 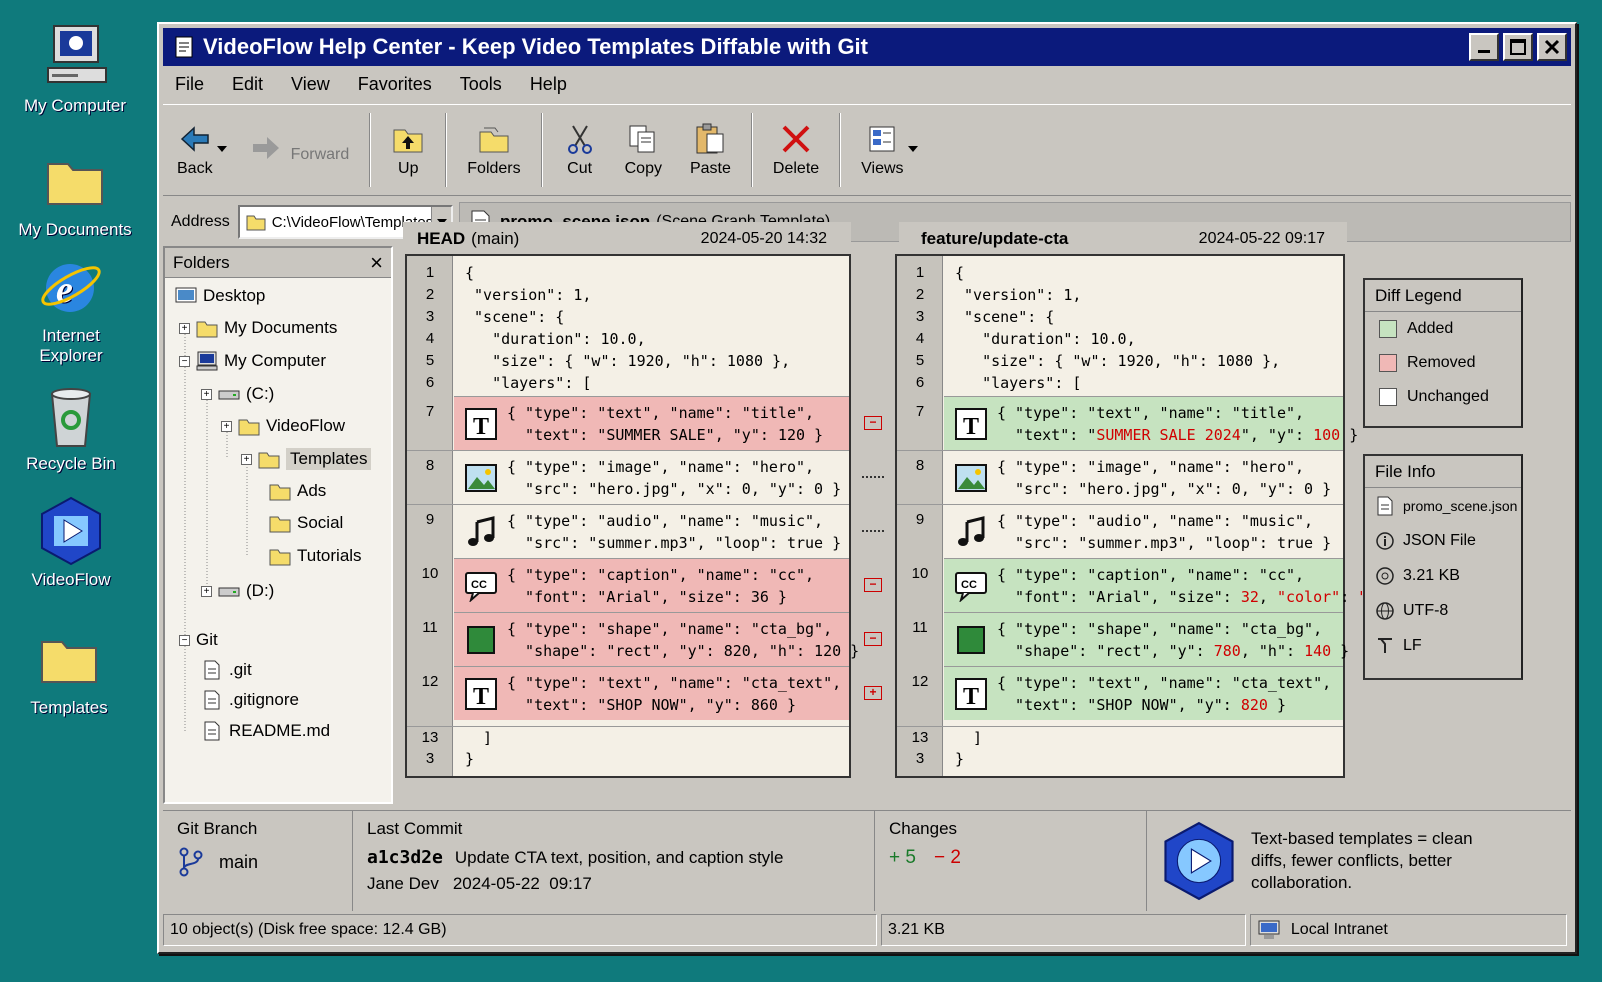 I want to click on tree-item-ads: Ads, so click(x=297, y=491).